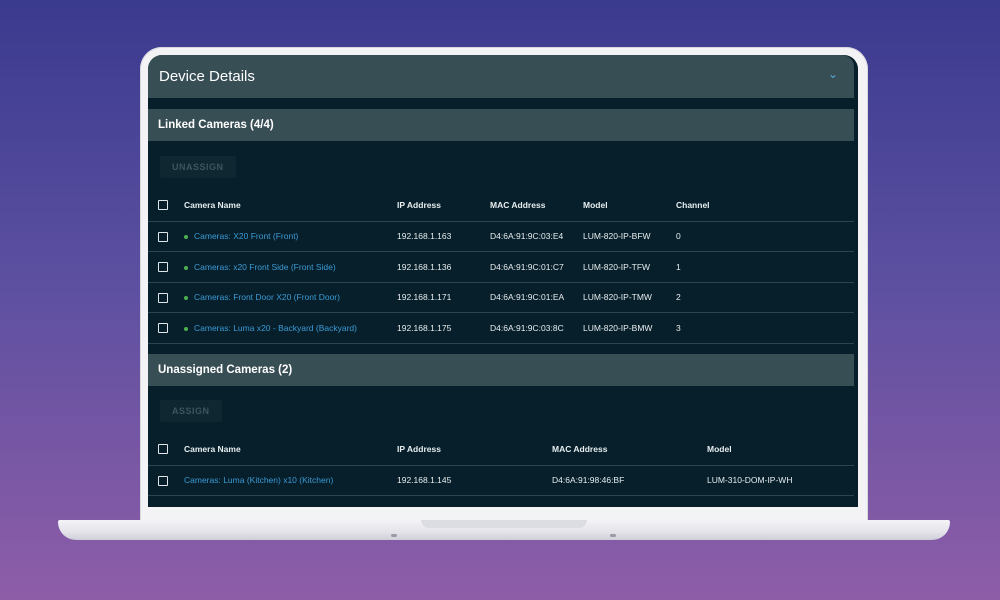 This screenshot has width=1000, height=600. I want to click on mac-address: D4:6A:91:9C:01:EA, so click(536, 298).